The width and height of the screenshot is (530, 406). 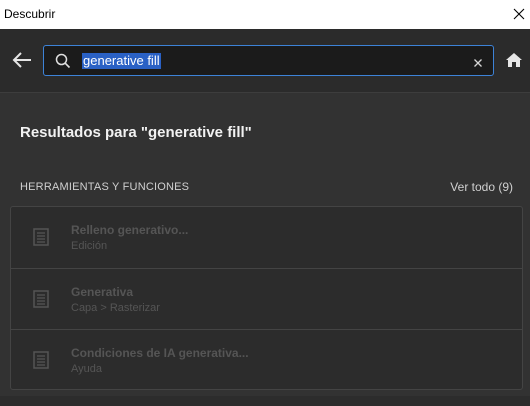 What do you see at coordinates (86, 369) in the screenshot?
I see `result-path: Ayuda` at bounding box center [86, 369].